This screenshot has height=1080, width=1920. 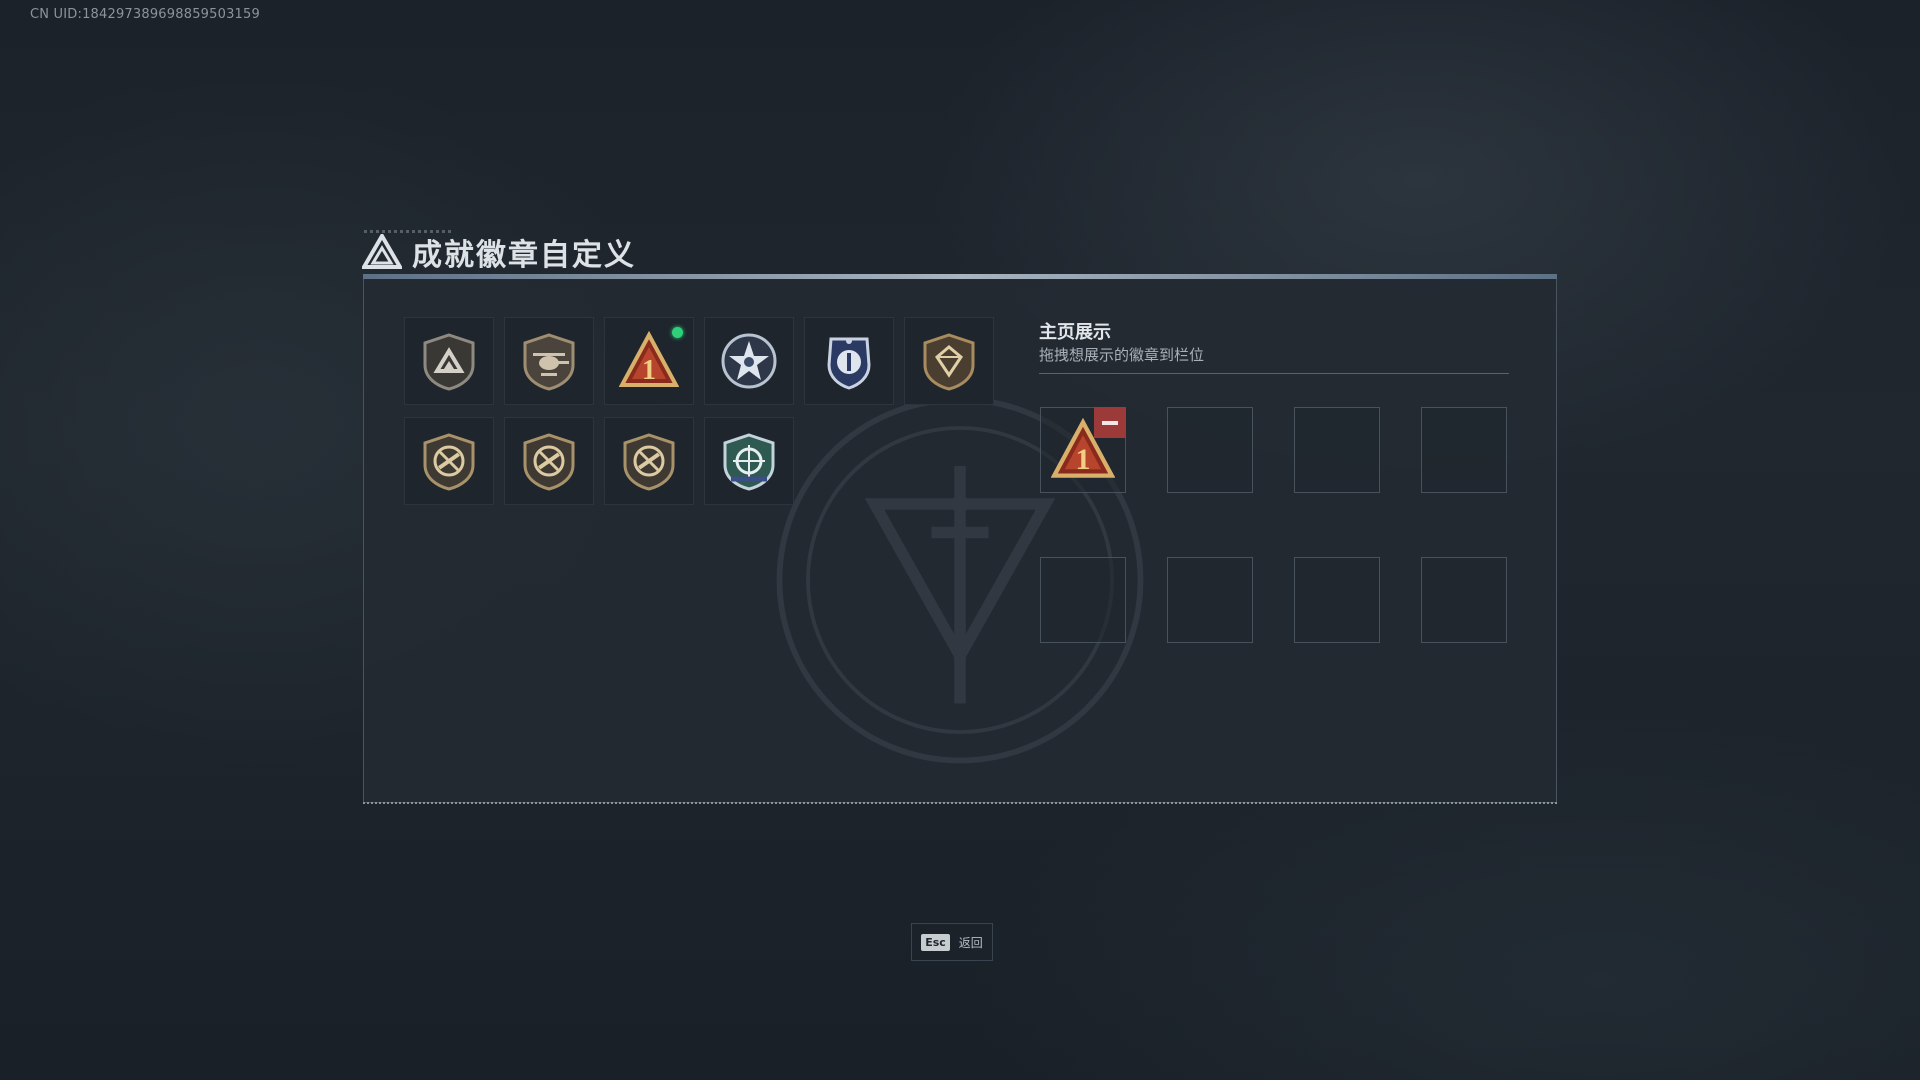 I want to click on triangle-shield-badge-icon, so click(x=449, y=362).